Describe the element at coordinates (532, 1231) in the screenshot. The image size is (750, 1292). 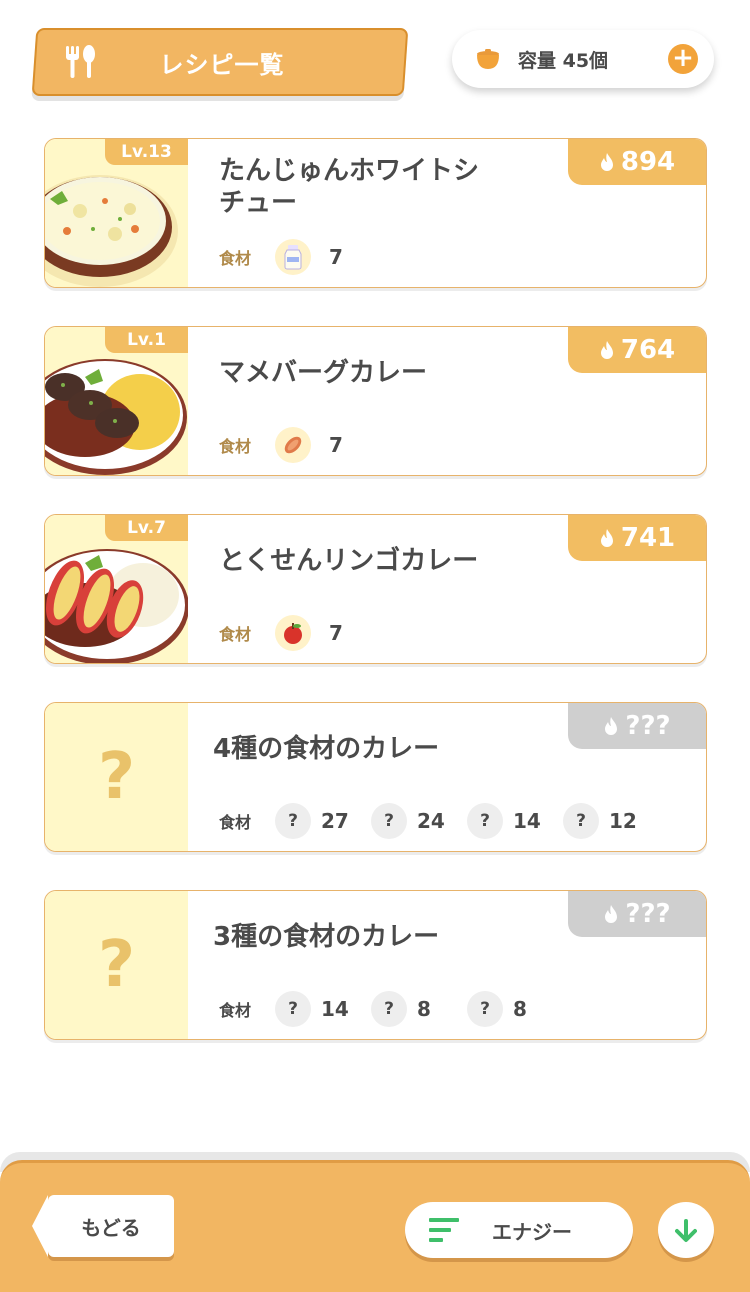
I see `sort-label: エナジー` at that location.